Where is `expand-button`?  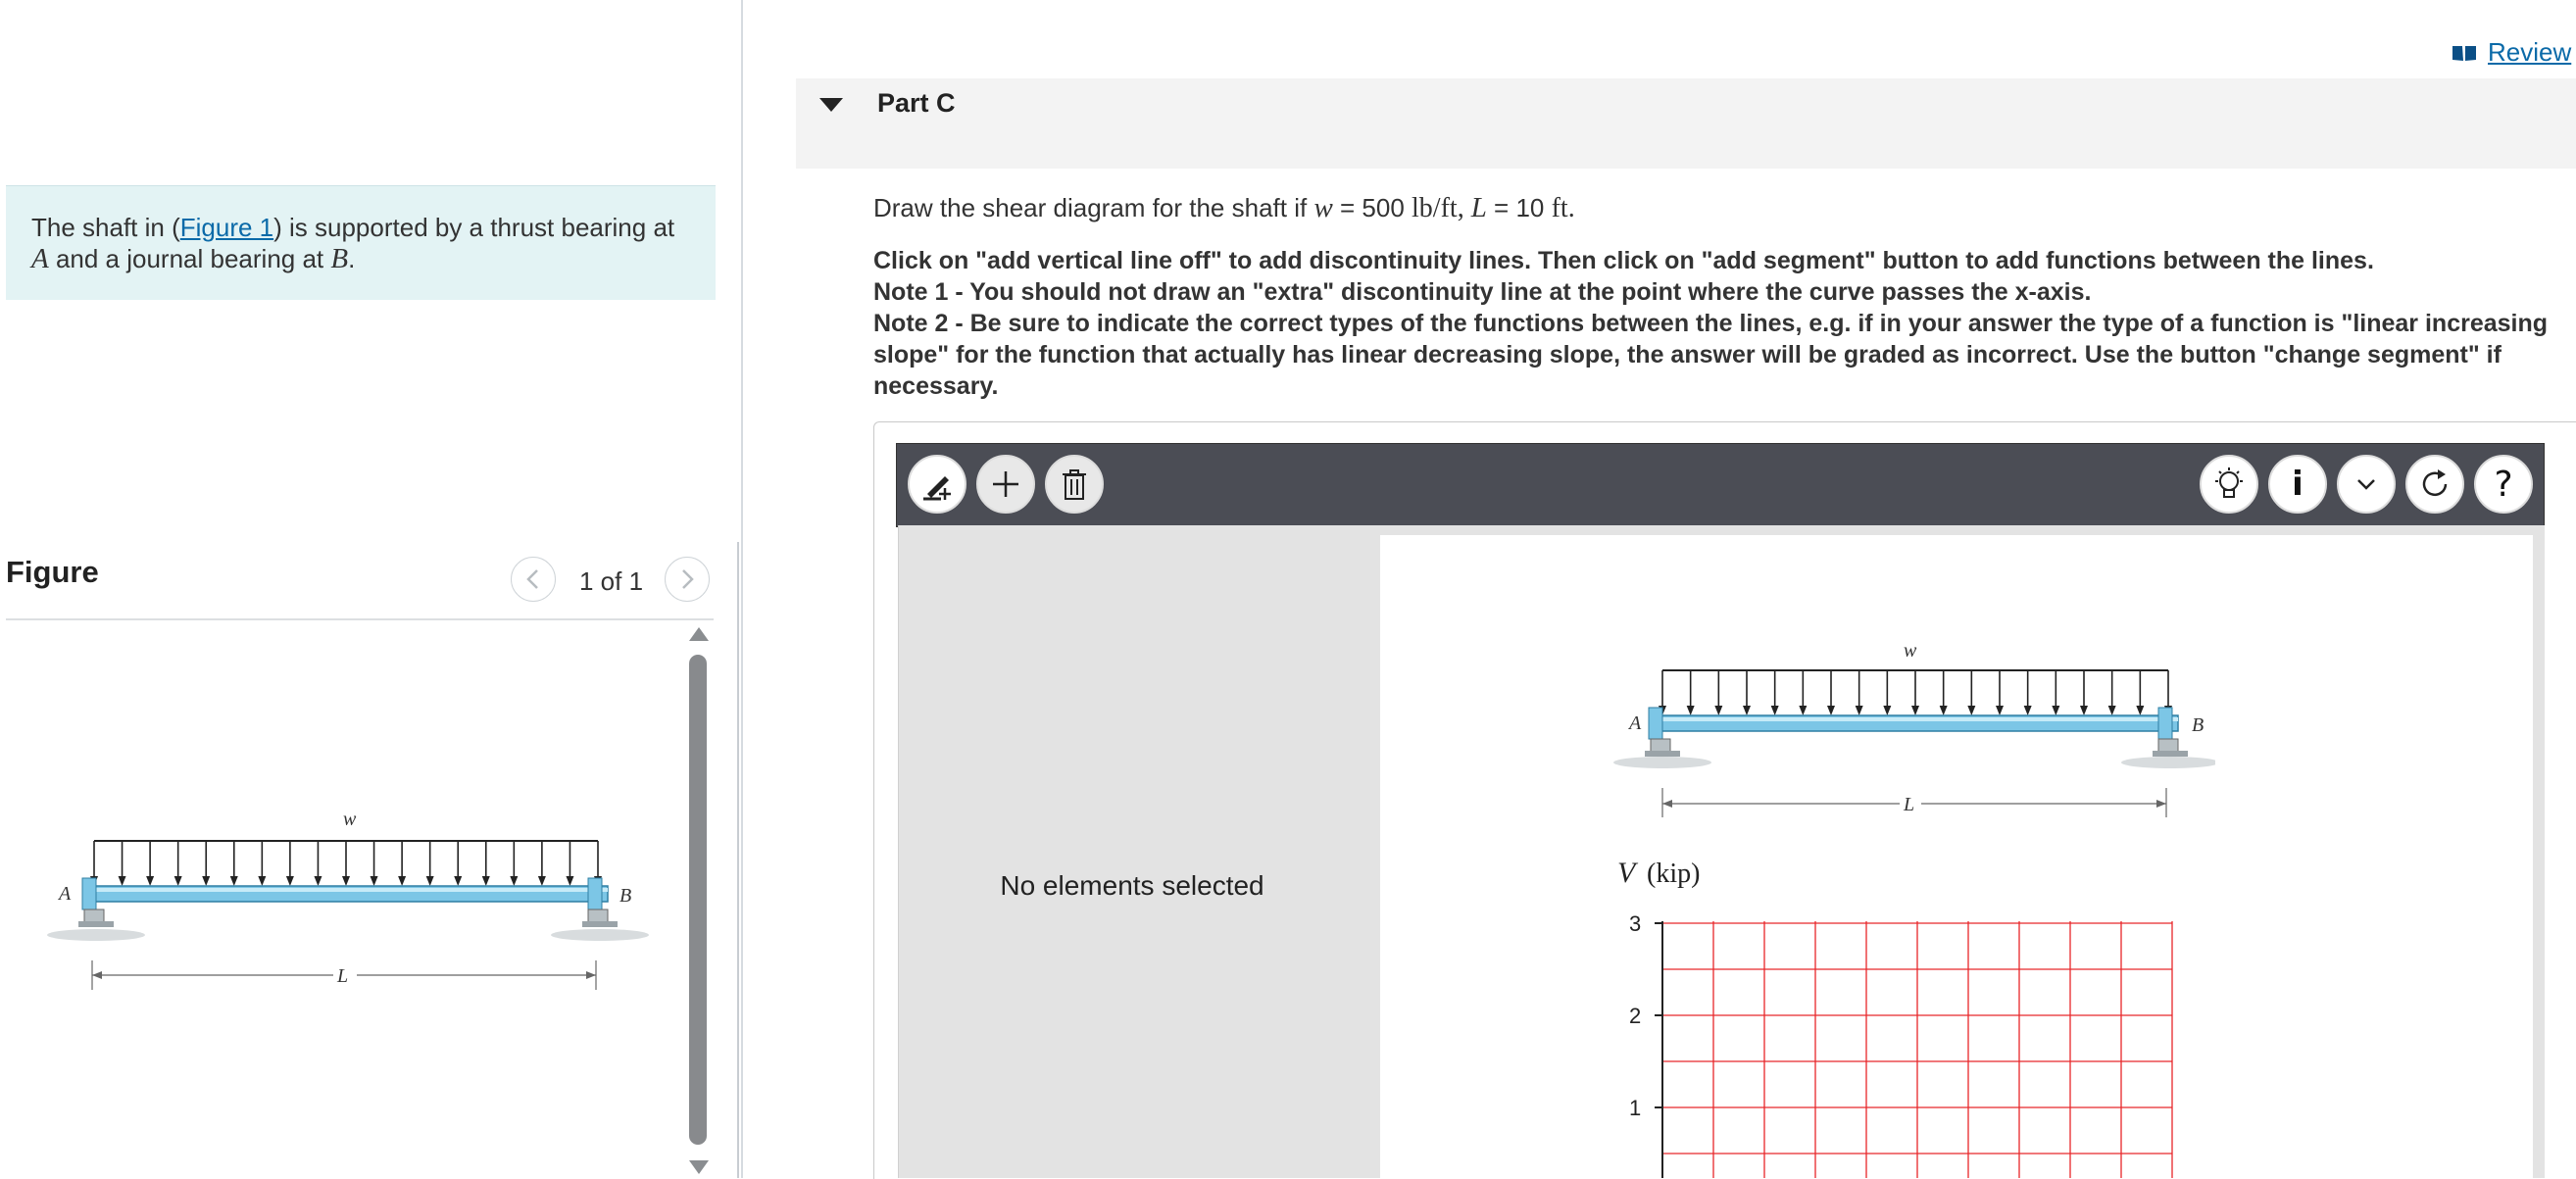 expand-button is located at coordinates (2366, 484).